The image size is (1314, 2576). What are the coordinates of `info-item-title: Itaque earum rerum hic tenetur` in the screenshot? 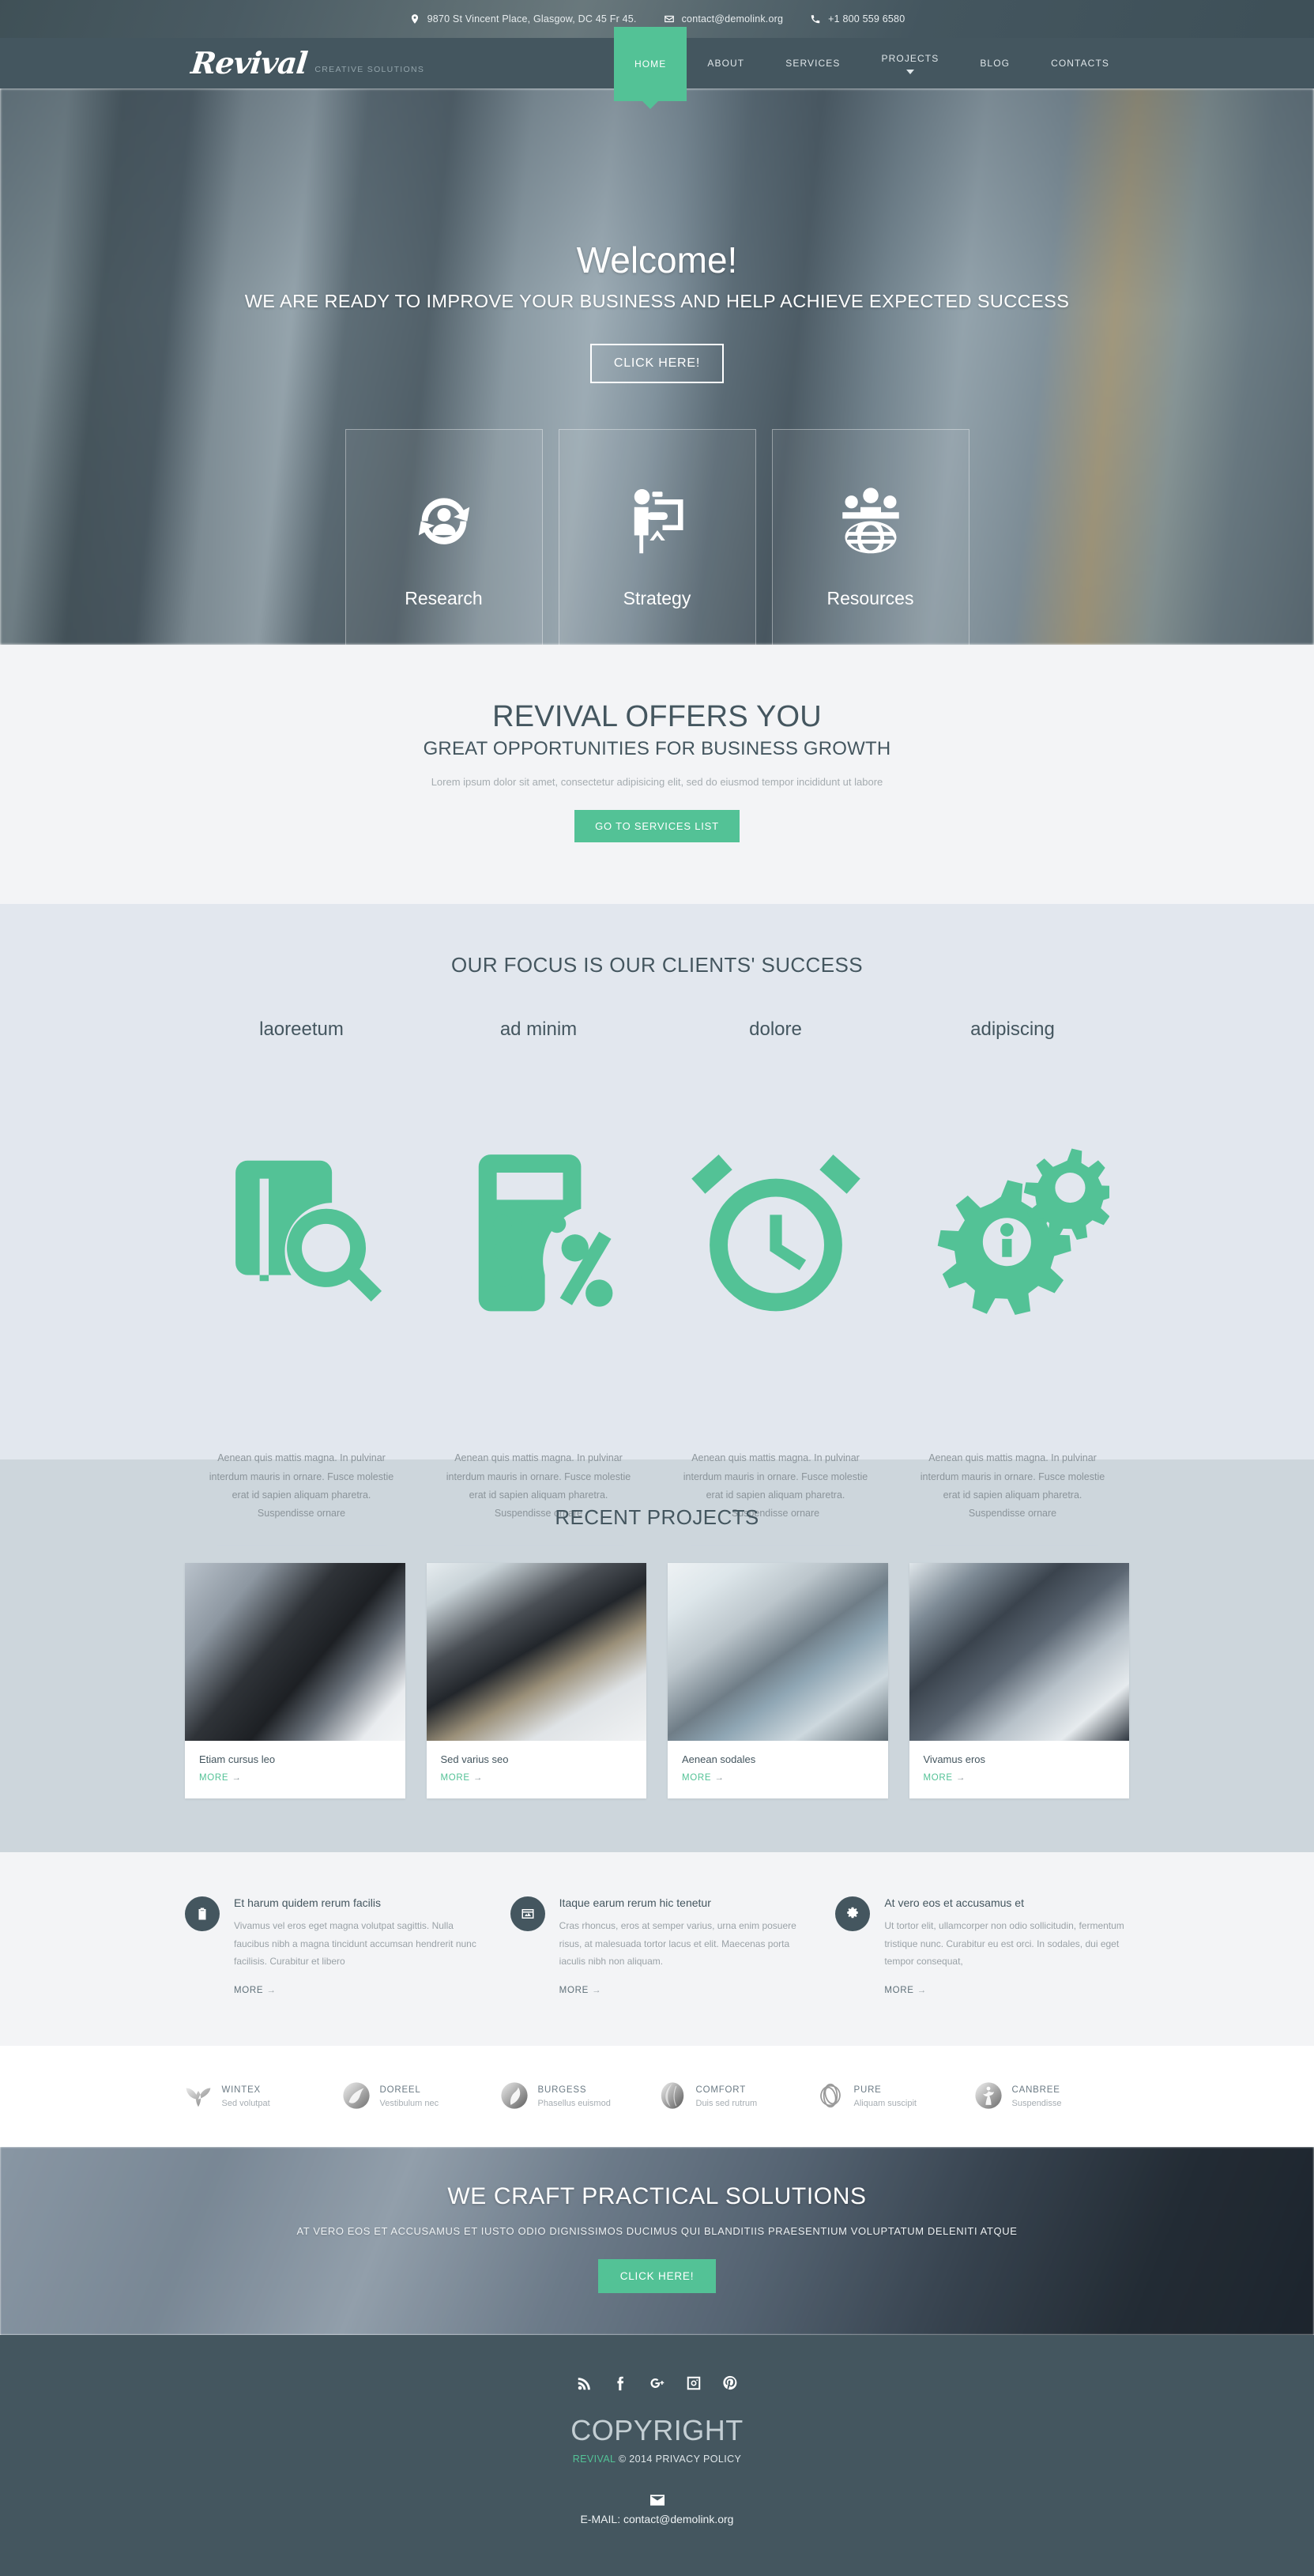 It's located at (635, 1903).